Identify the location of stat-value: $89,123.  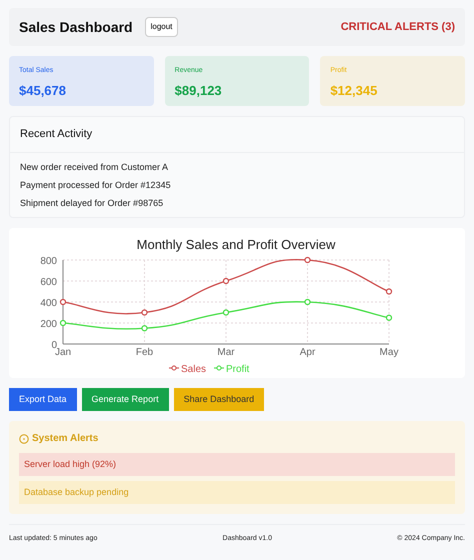
(198, 91).